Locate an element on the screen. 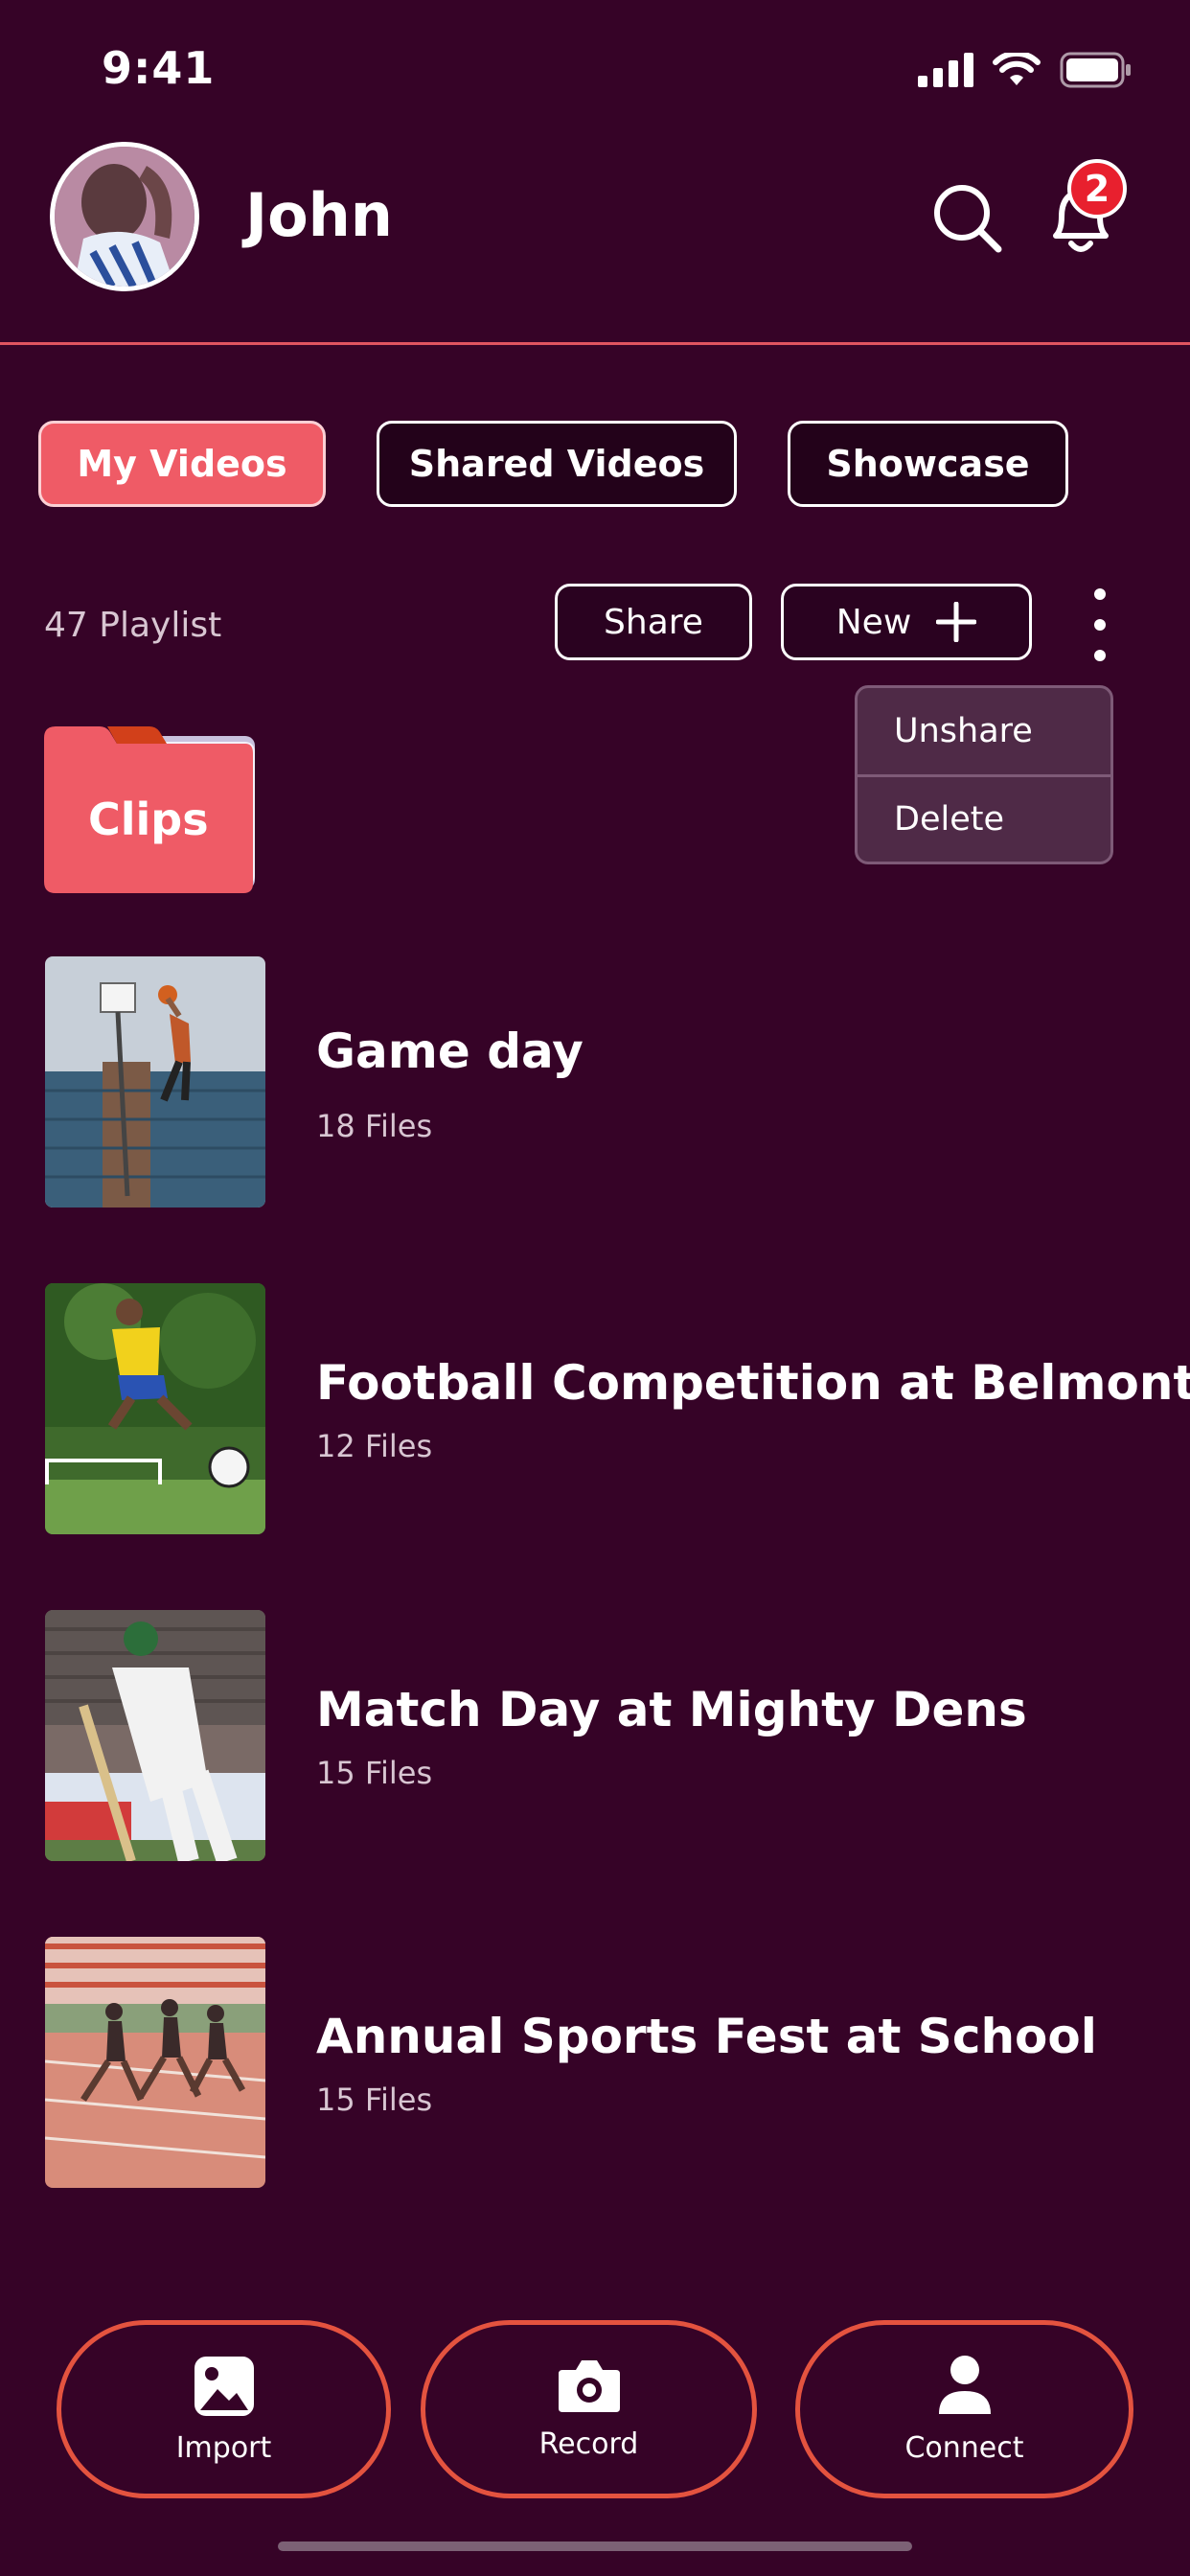 Image resolution: width=1190 pixels, height=2576 pixels. search-icon is located at coordinates (968, 219).